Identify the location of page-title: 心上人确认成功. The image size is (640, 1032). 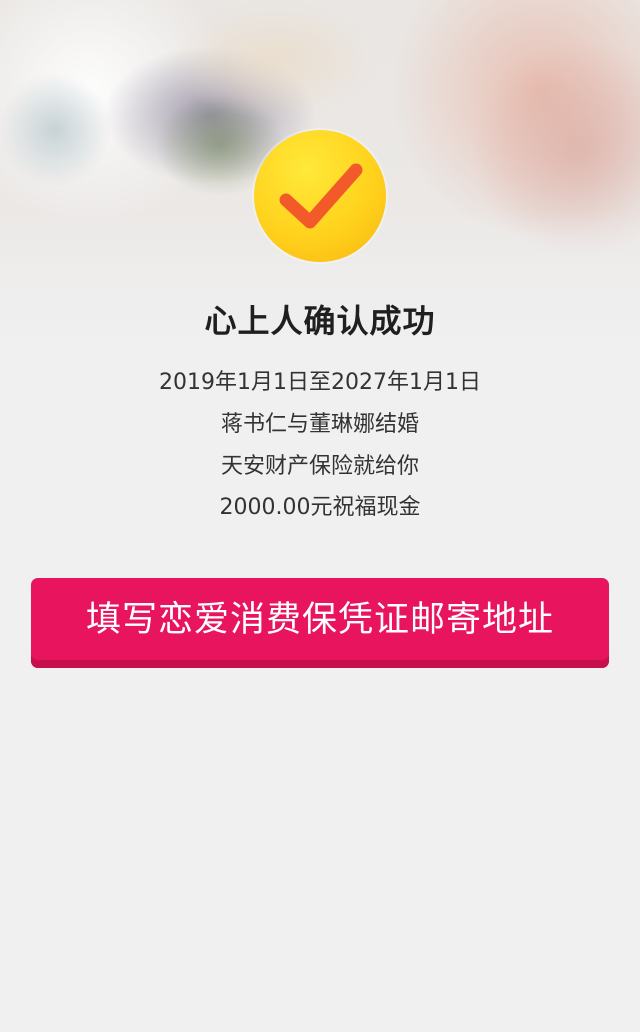
(320, 321).